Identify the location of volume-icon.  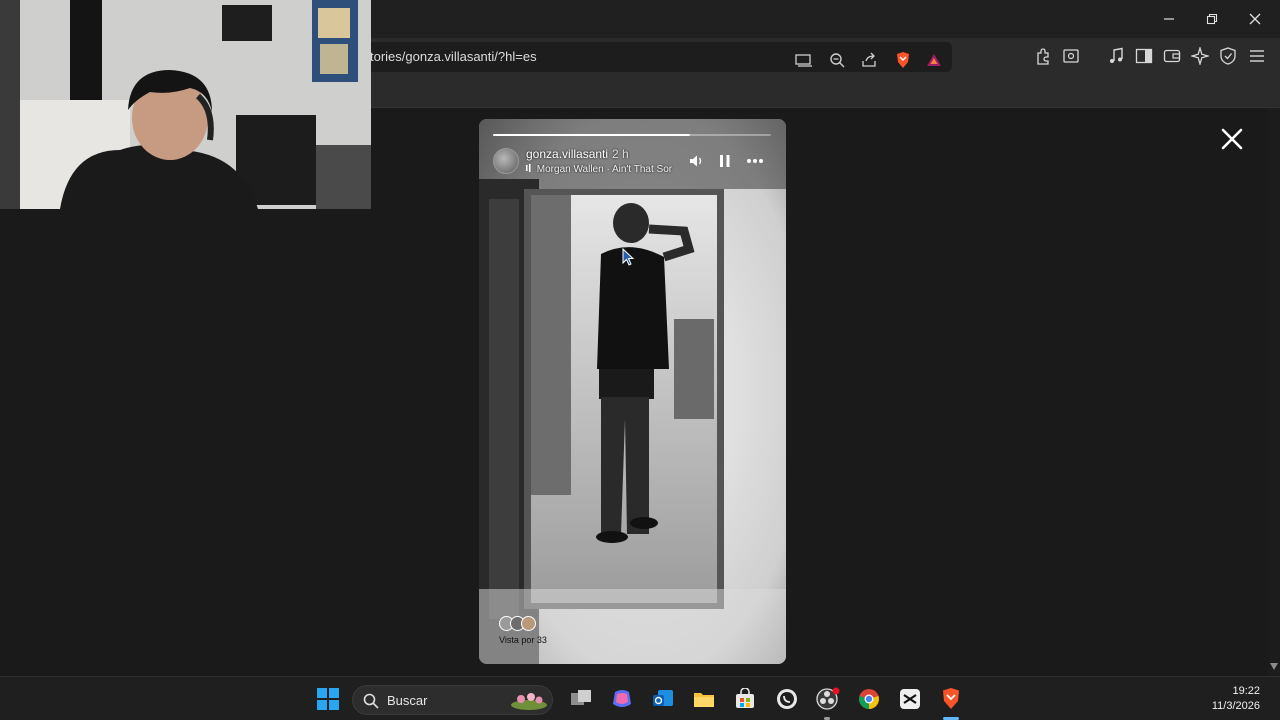
(696, 161).